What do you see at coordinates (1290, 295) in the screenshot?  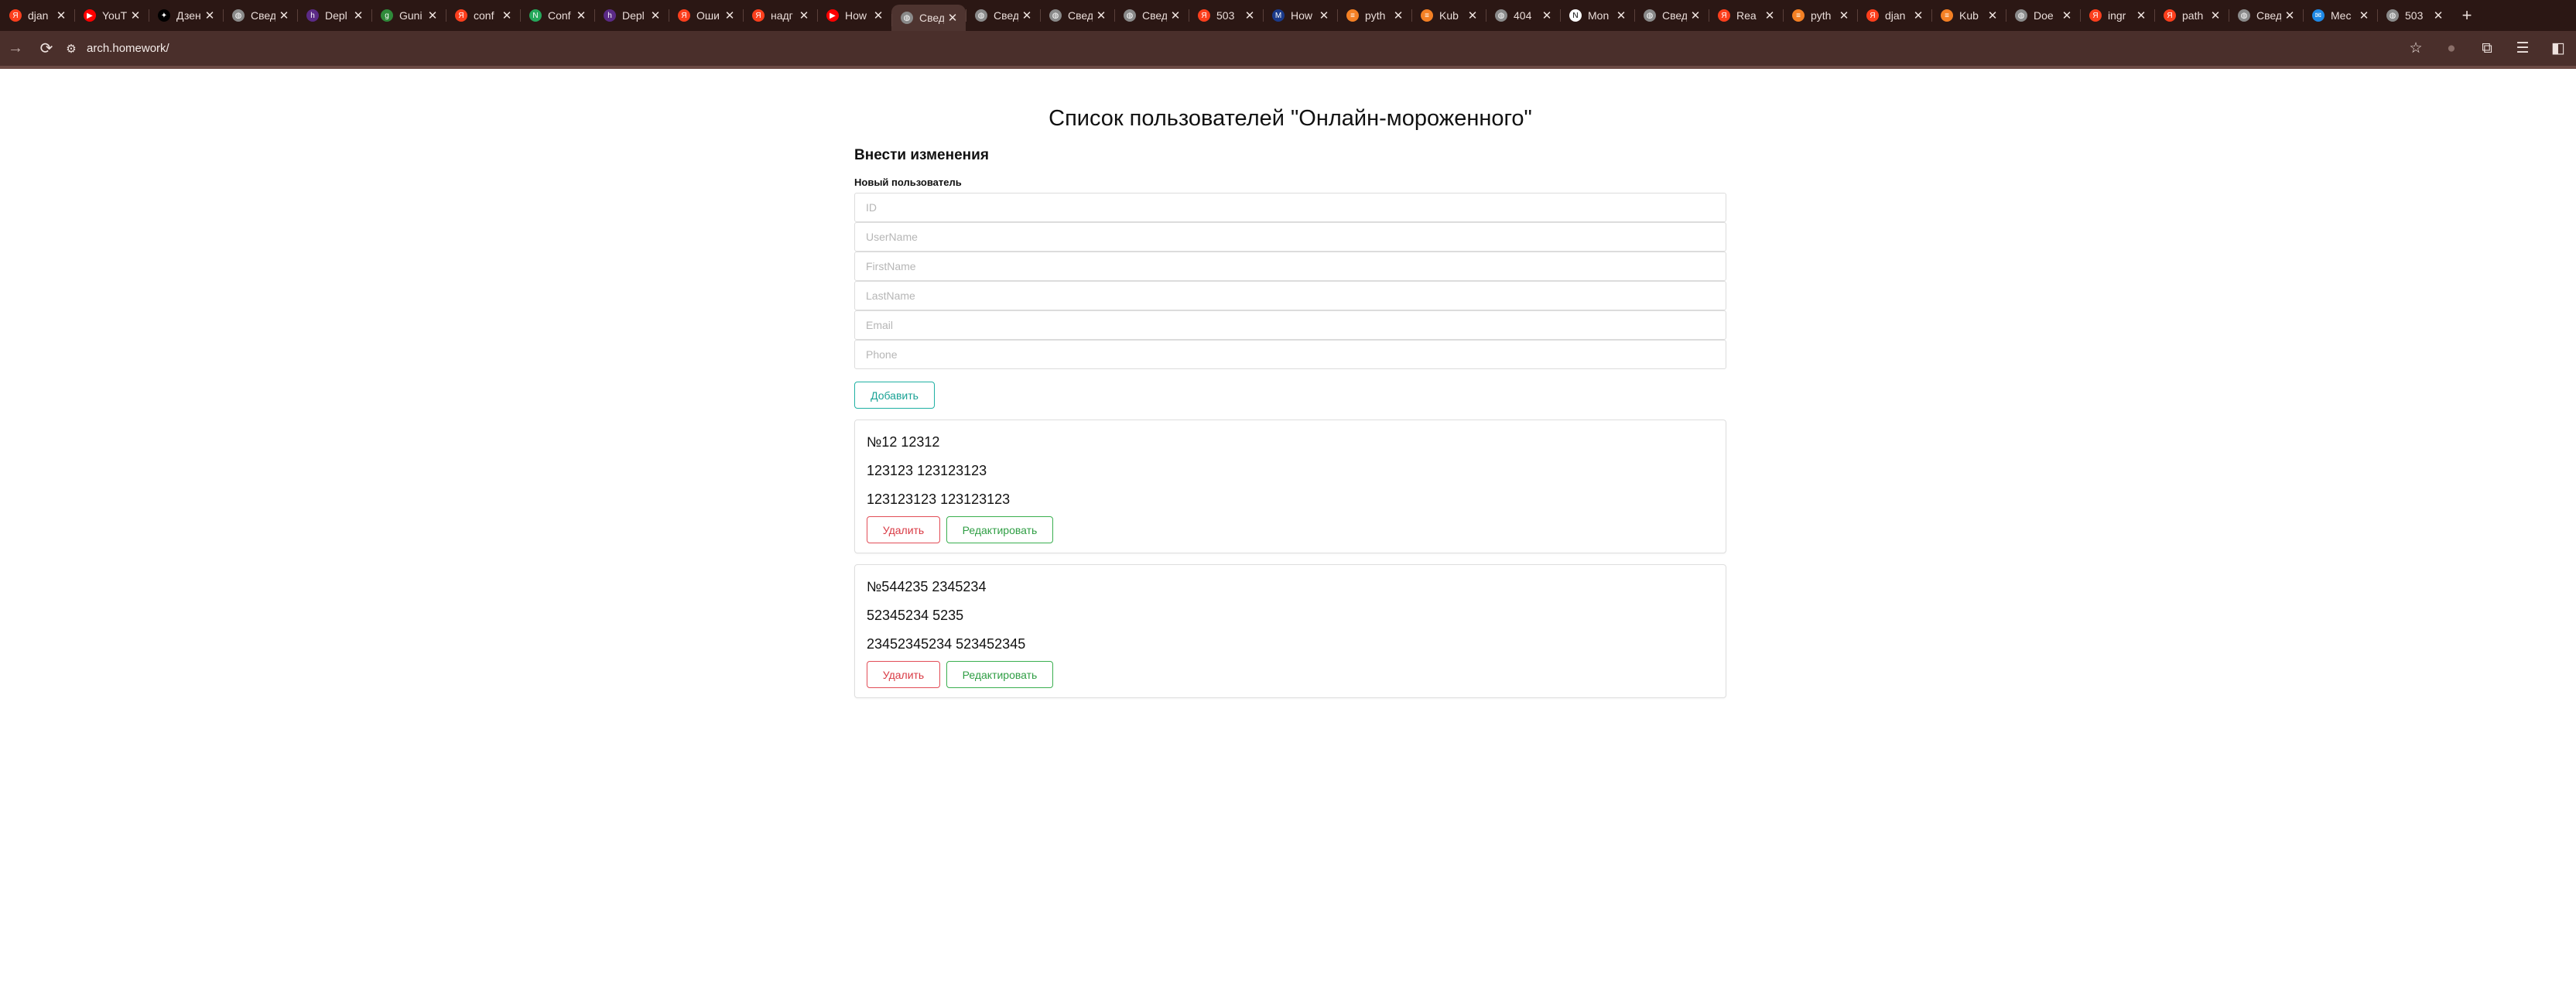 I see `lastname-input` at bounding box center [1290, 295].